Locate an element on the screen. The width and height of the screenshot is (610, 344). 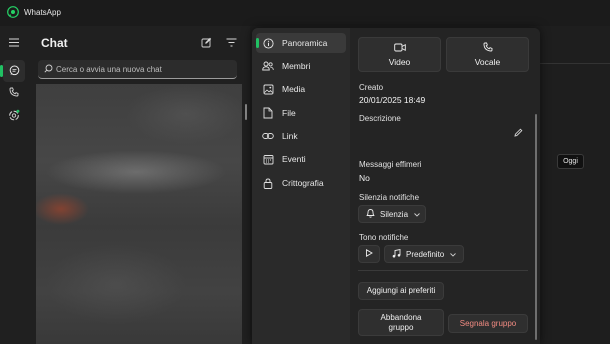
filter-button is located at coordinates (231, 43).